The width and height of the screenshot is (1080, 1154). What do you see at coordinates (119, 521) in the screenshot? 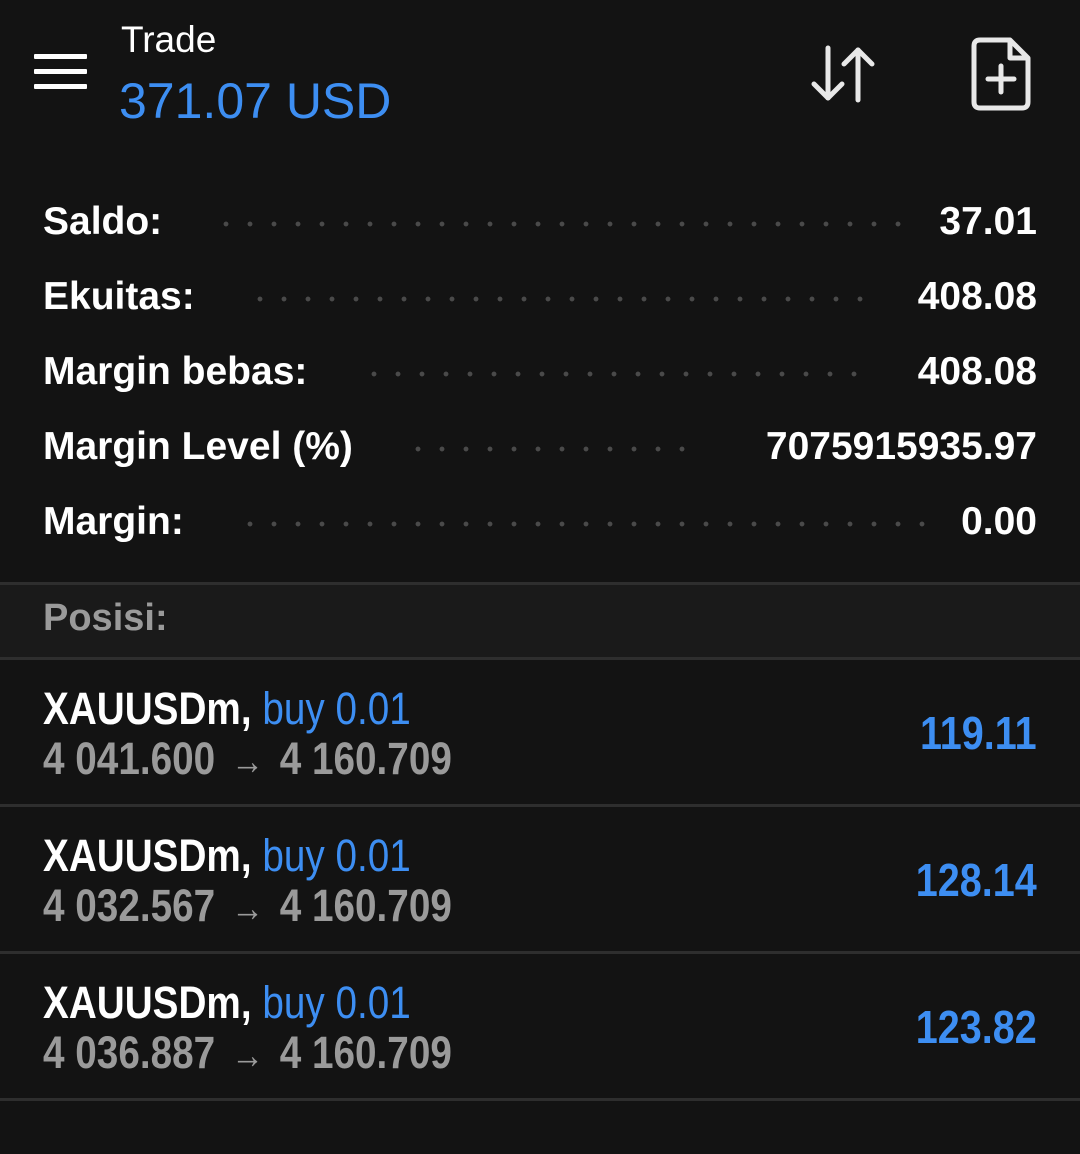
I see `summary-label: Margin:` at bounding box center [119, 521].